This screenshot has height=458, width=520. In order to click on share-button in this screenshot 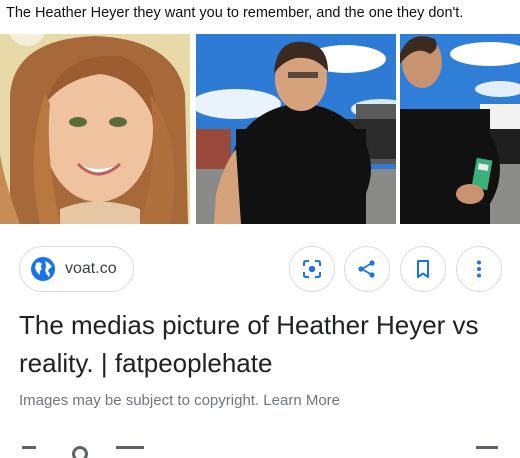, I will do `click(367, 269)`.